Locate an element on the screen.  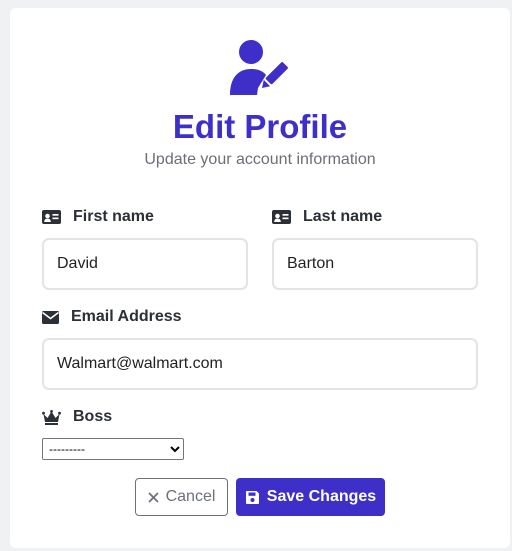
close-icon is located at coordinates (153, 497).